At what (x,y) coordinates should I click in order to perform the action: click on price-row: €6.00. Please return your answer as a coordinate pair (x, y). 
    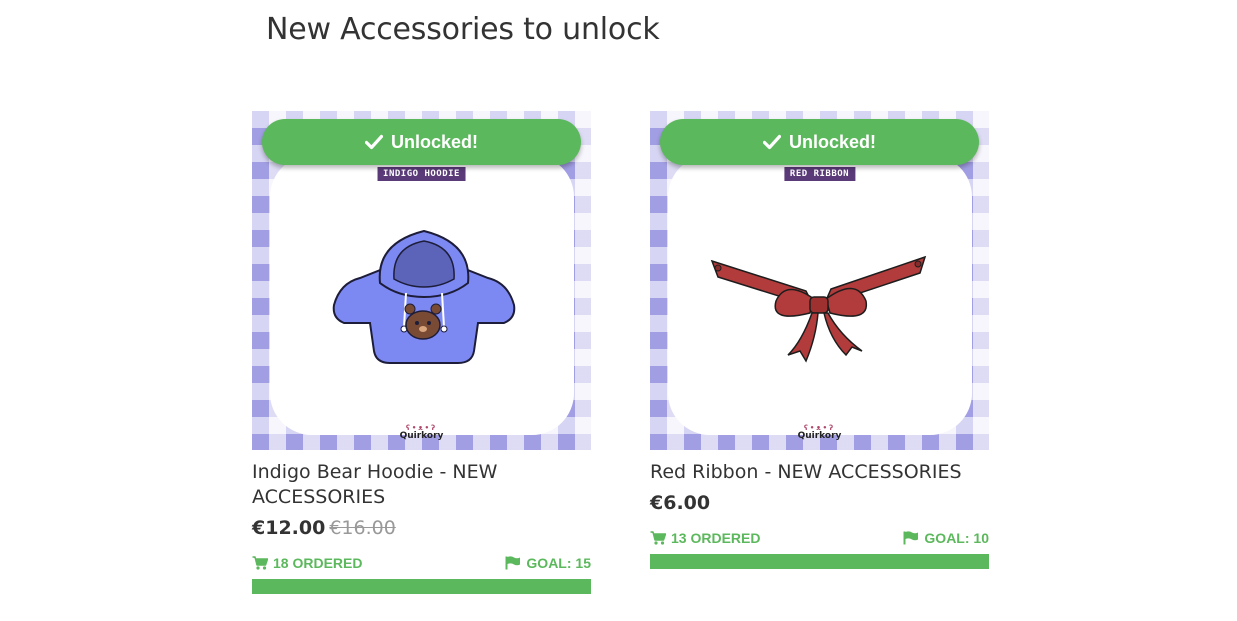
    Looking at the image, I should click on (819, 503).